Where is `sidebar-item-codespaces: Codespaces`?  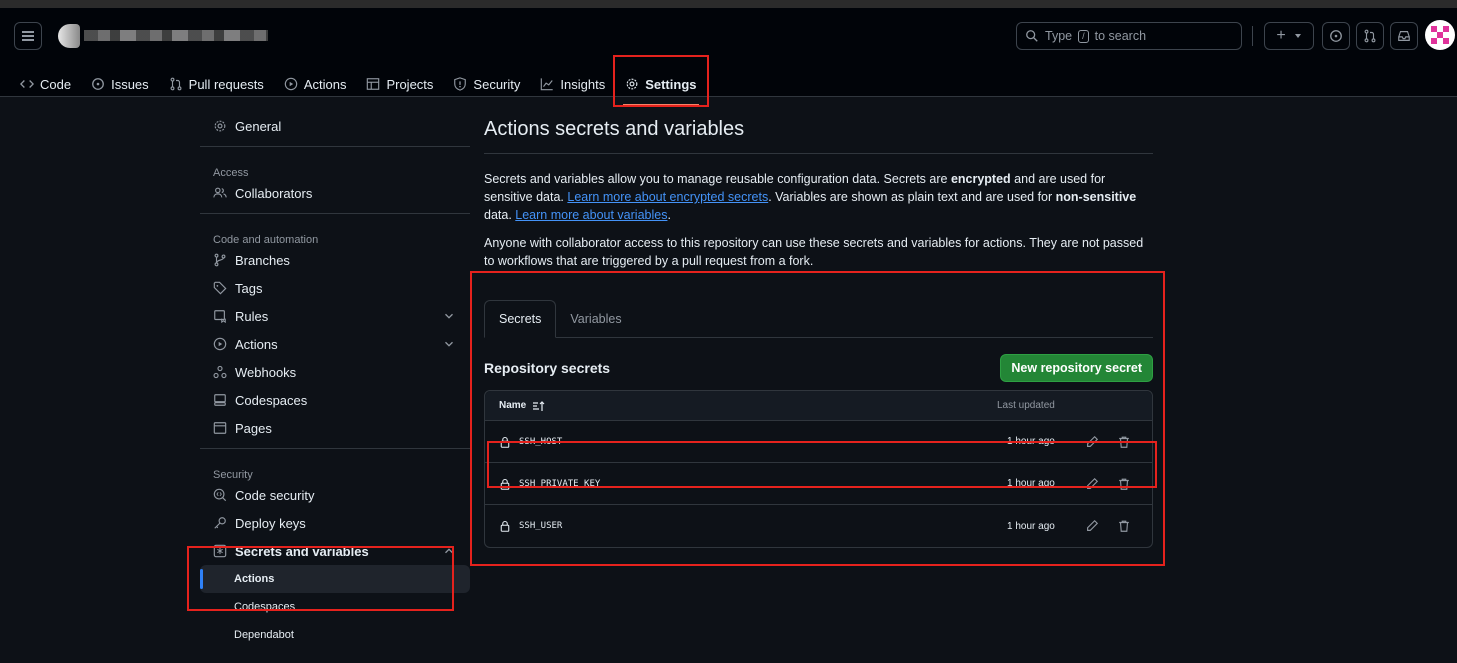
sidebar-item-codespaces: Codespaces is located at coordinates (335, 400).